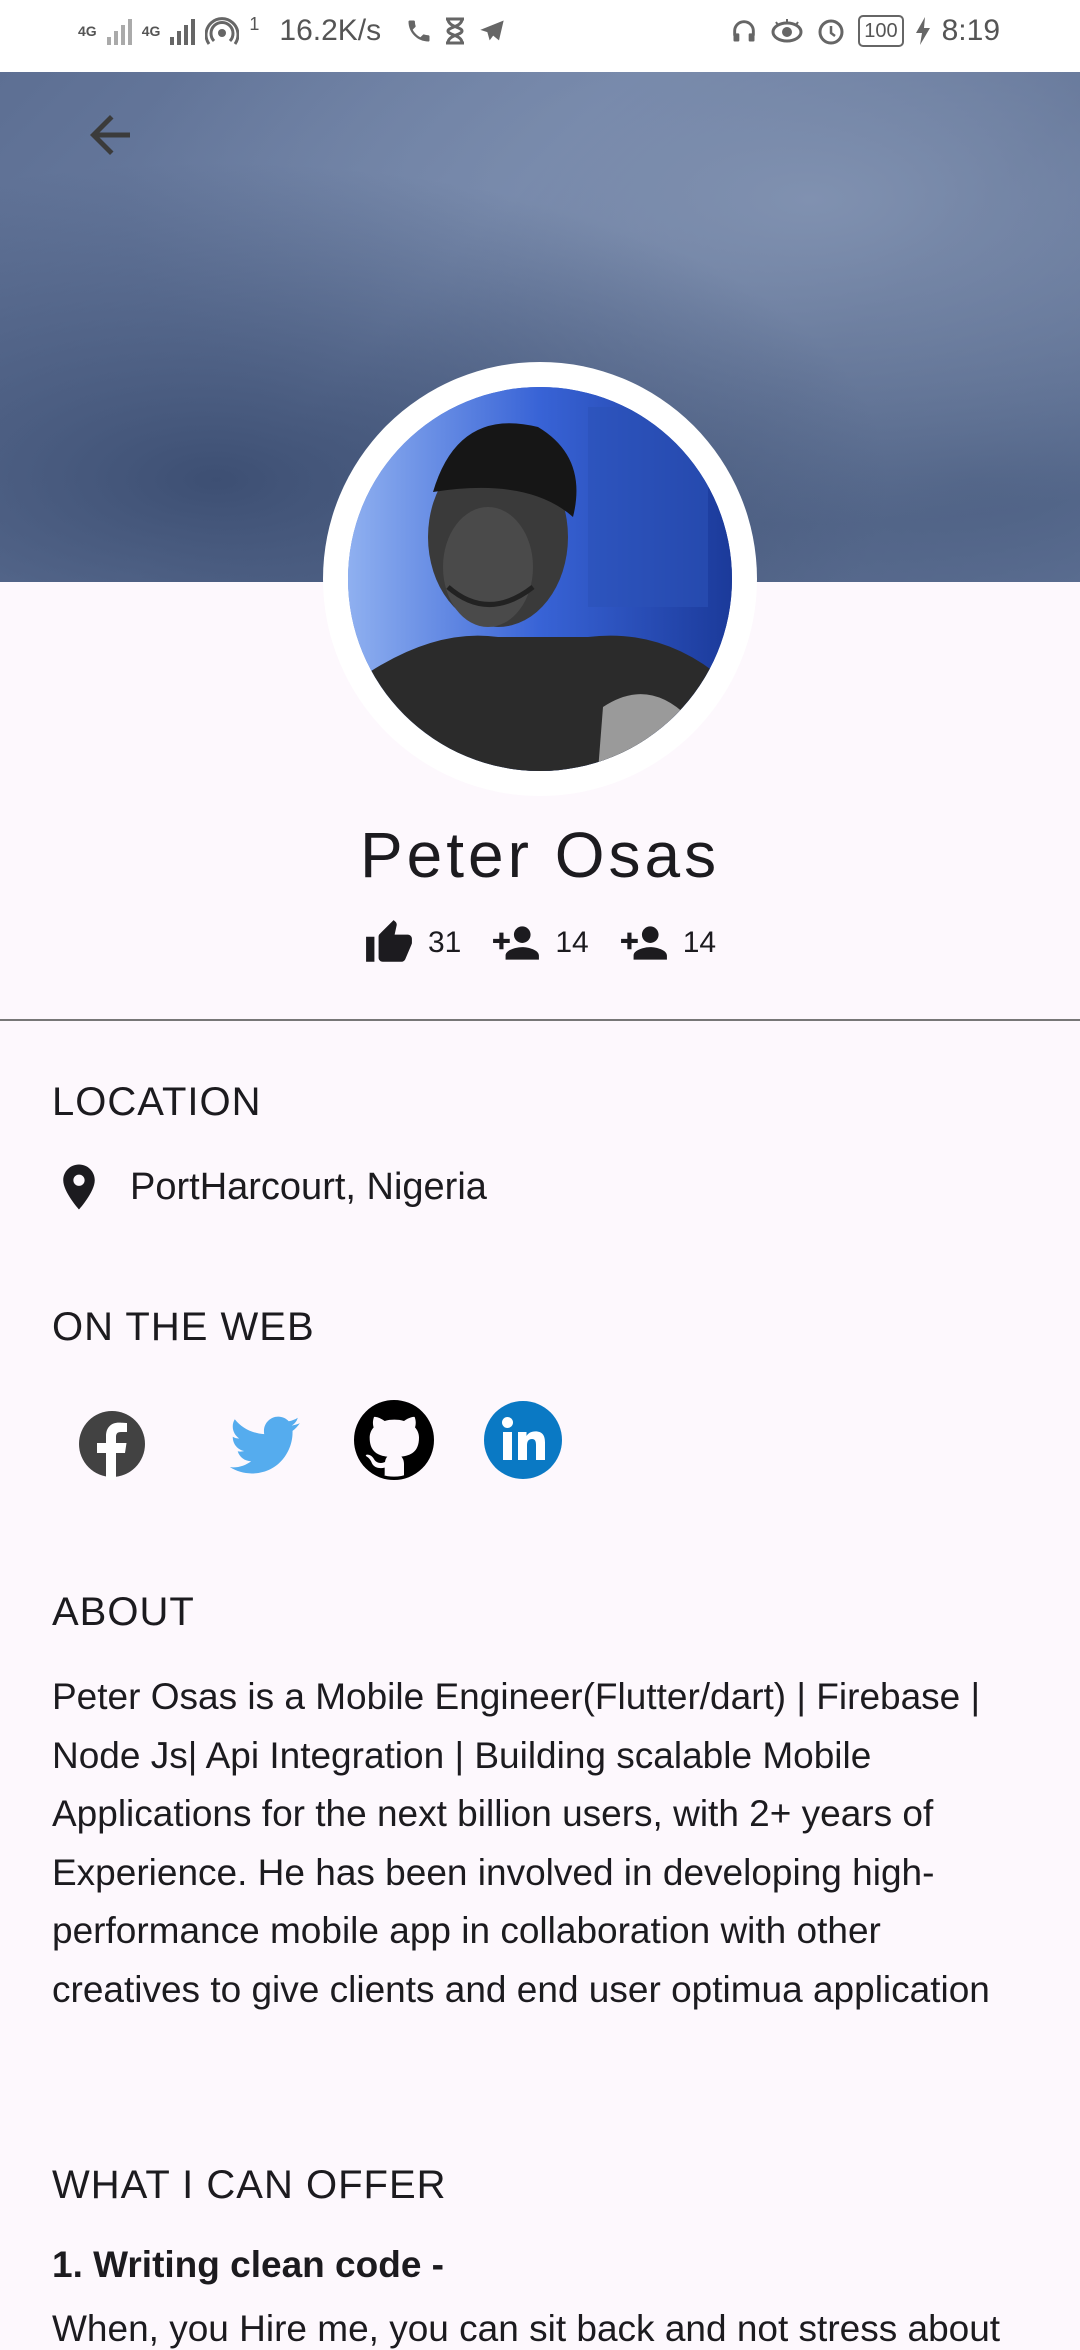 The width and height of the screenshot is (1080, 2350). I want to click on facebook-icon, so click(112, 1445).